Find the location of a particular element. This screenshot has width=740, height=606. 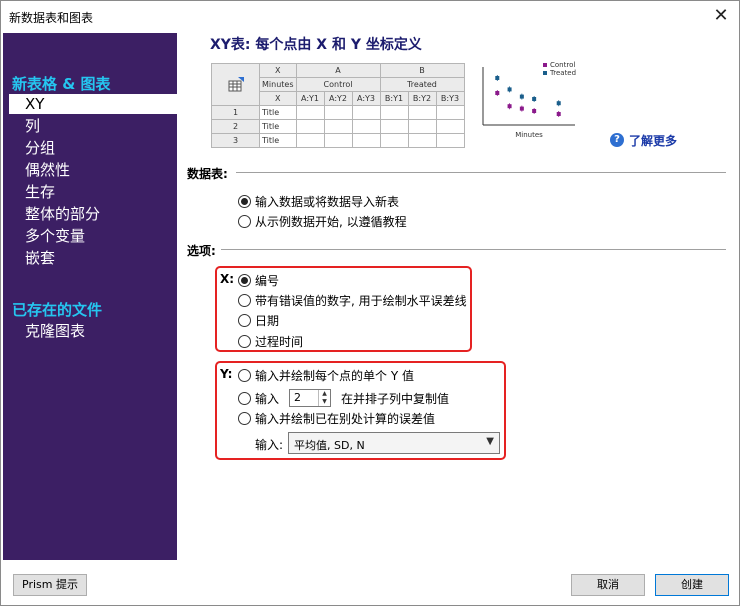

row-number: 1 is located at coordinates (235, 112).